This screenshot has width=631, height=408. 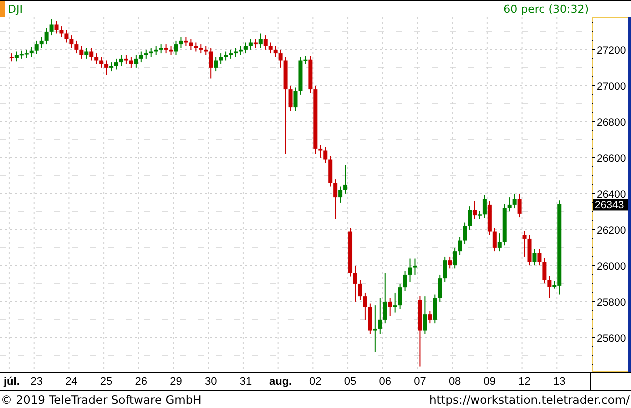 I want to click on axis-label: 31, so click(x=246, y=382).